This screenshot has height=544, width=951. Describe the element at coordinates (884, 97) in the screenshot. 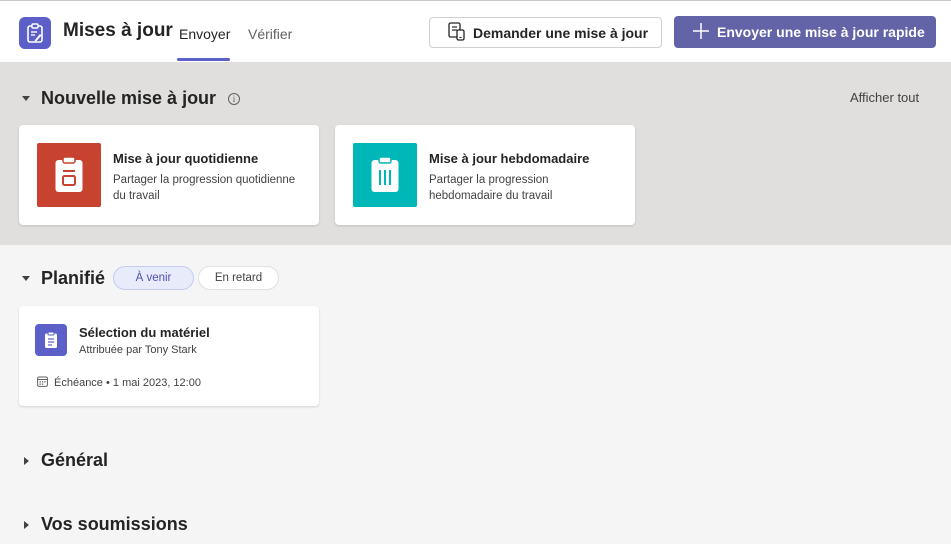

I see `show-all-link: Afficher tout` at that location.